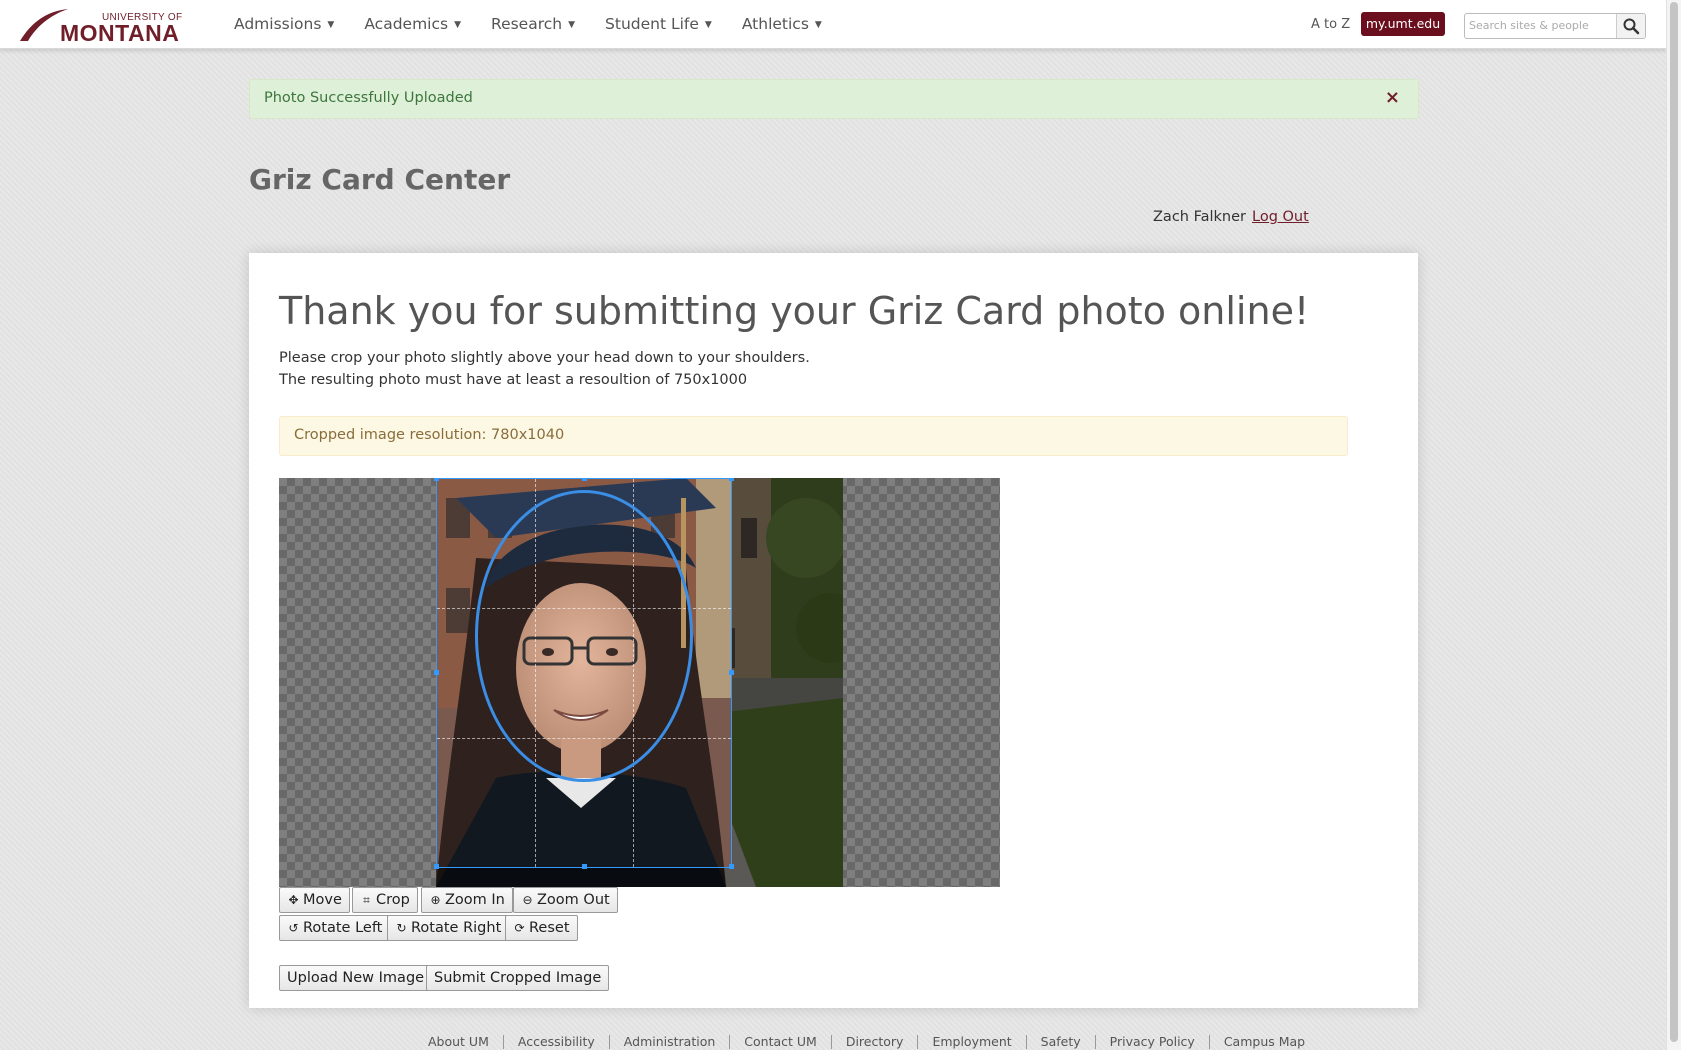 The image size is (1681, 1050). What do you see at coordinates (834, 99) in the screenshot?
I see `upload-success-alert: Photo Successfully Uploaded ×` at bounding box center [834, 99].